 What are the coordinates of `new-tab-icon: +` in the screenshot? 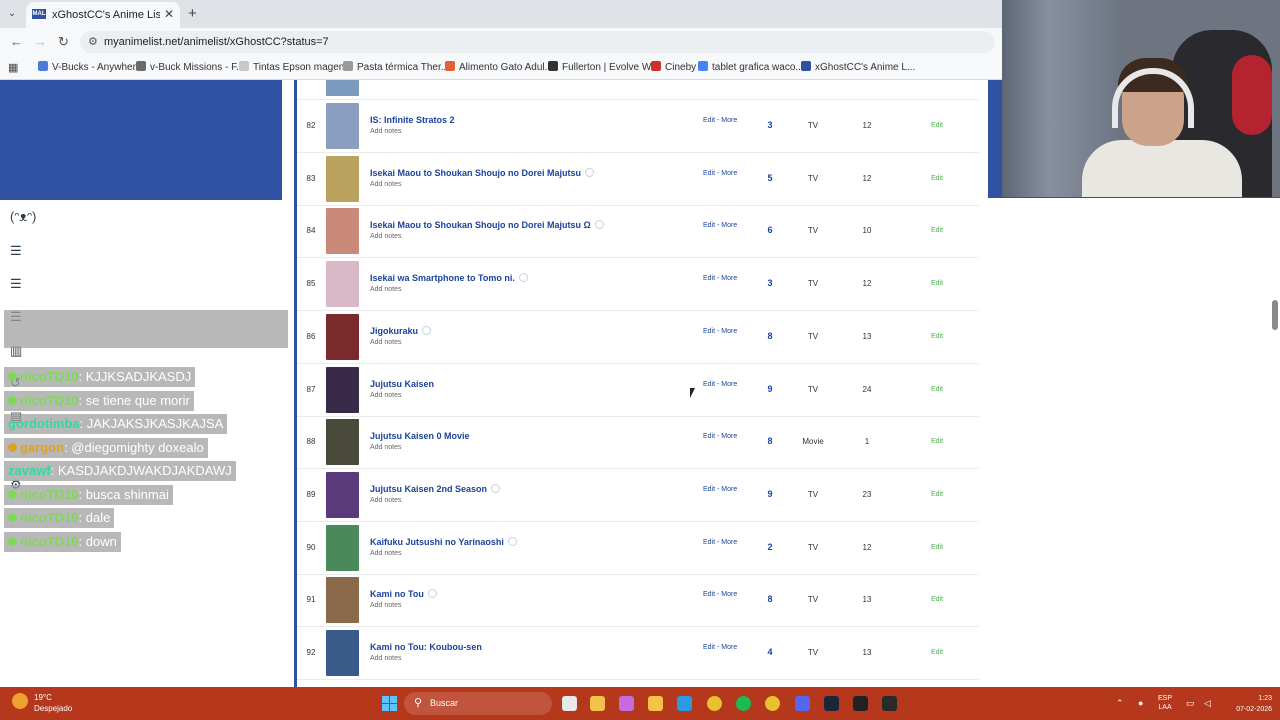 It's located at (192, 13).